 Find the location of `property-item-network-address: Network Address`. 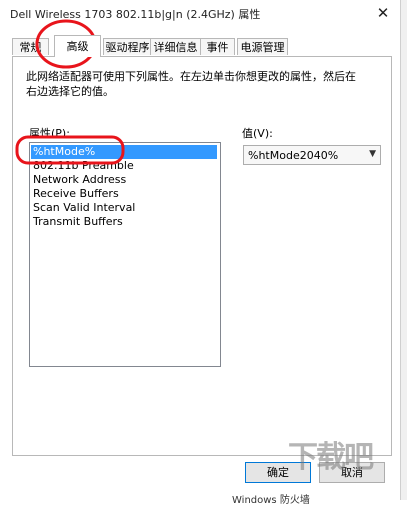

property-item-network-address: Network Address is located at coordinates (124, 180).